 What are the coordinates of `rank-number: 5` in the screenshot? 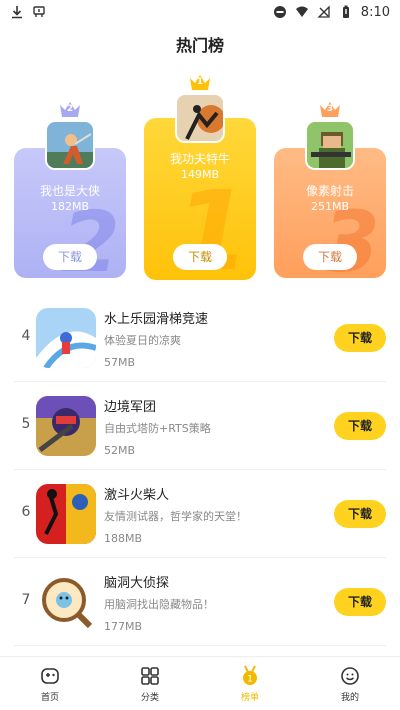 It's located at (26, 424).